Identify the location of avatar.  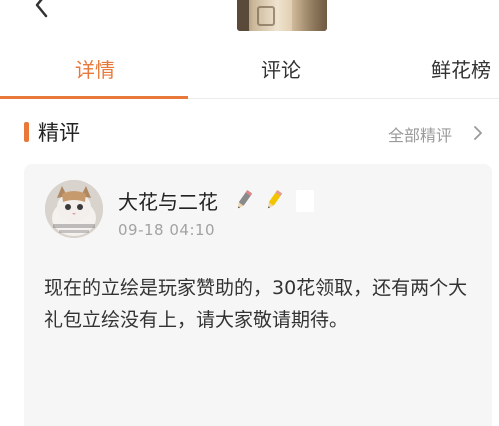
(74, 209).